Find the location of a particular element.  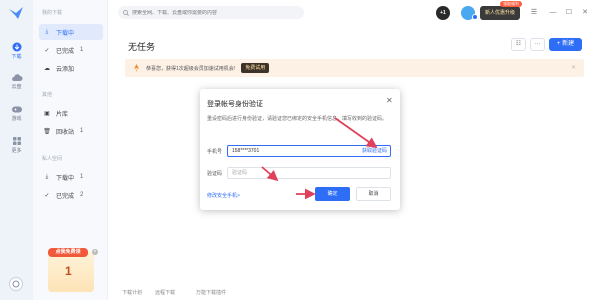

phone-label: 手机号 is located at coordinates (215, 152).